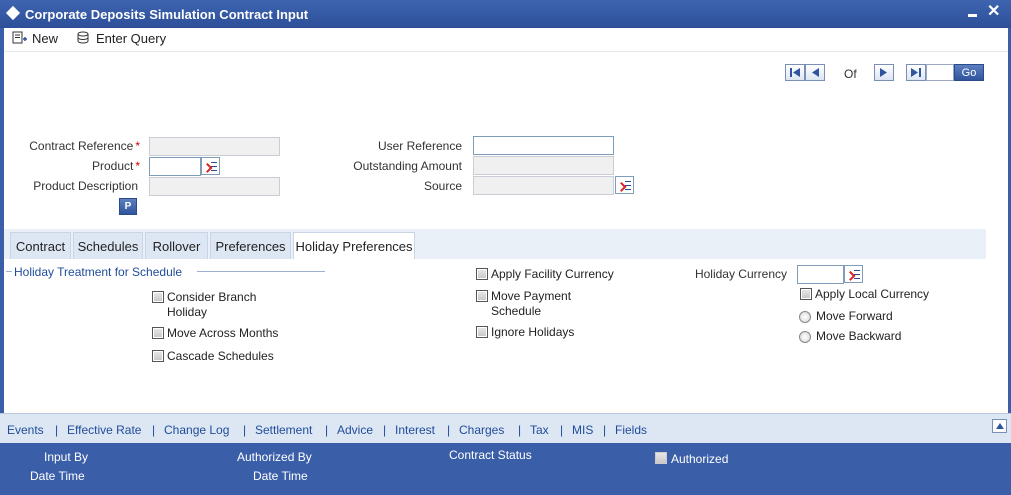  What do you see at coordinates (85, 186) in the screenshot?
I see `product-description-label: Product Description` at bounding box center [85, 186].